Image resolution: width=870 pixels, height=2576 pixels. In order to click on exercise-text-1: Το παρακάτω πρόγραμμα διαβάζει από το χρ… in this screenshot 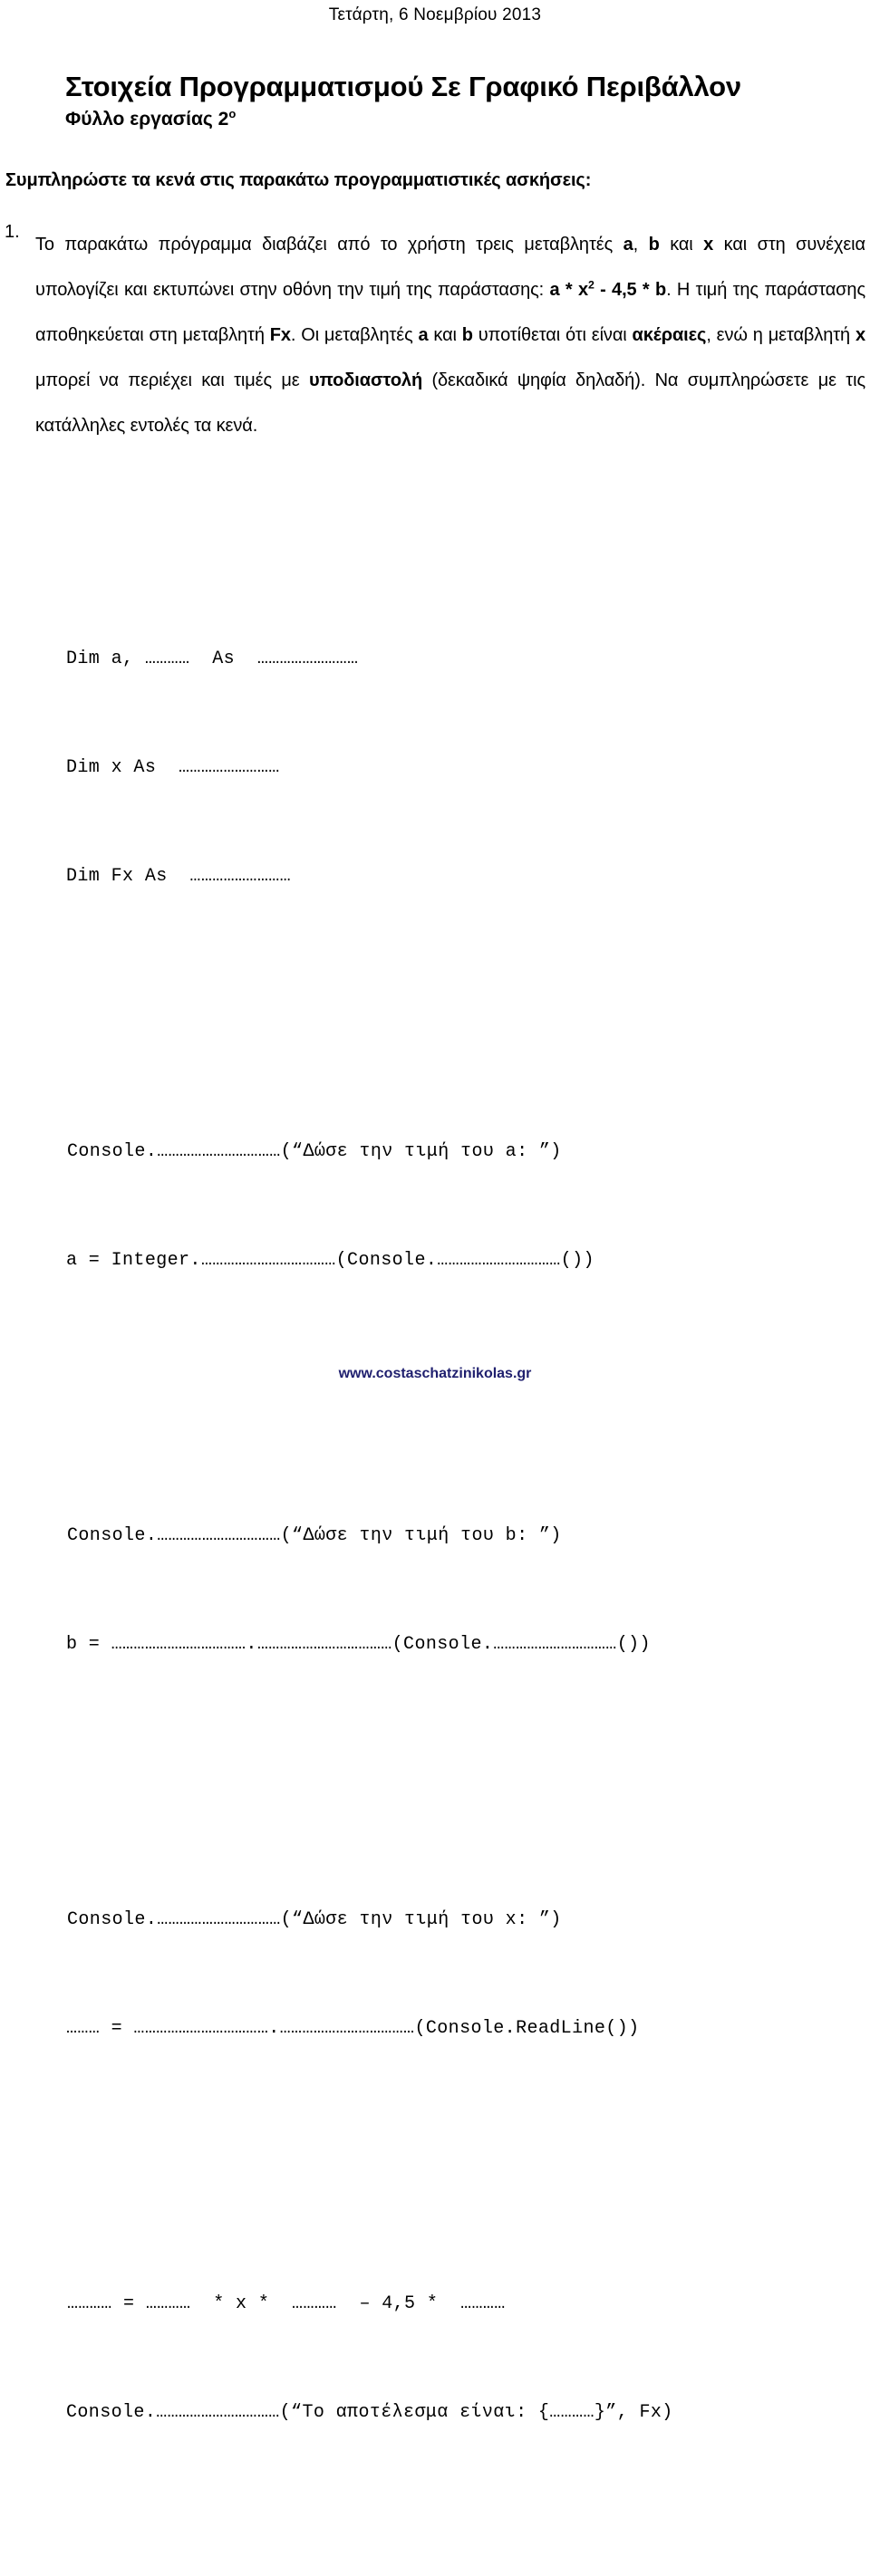, I will do `click(329, 245)`.